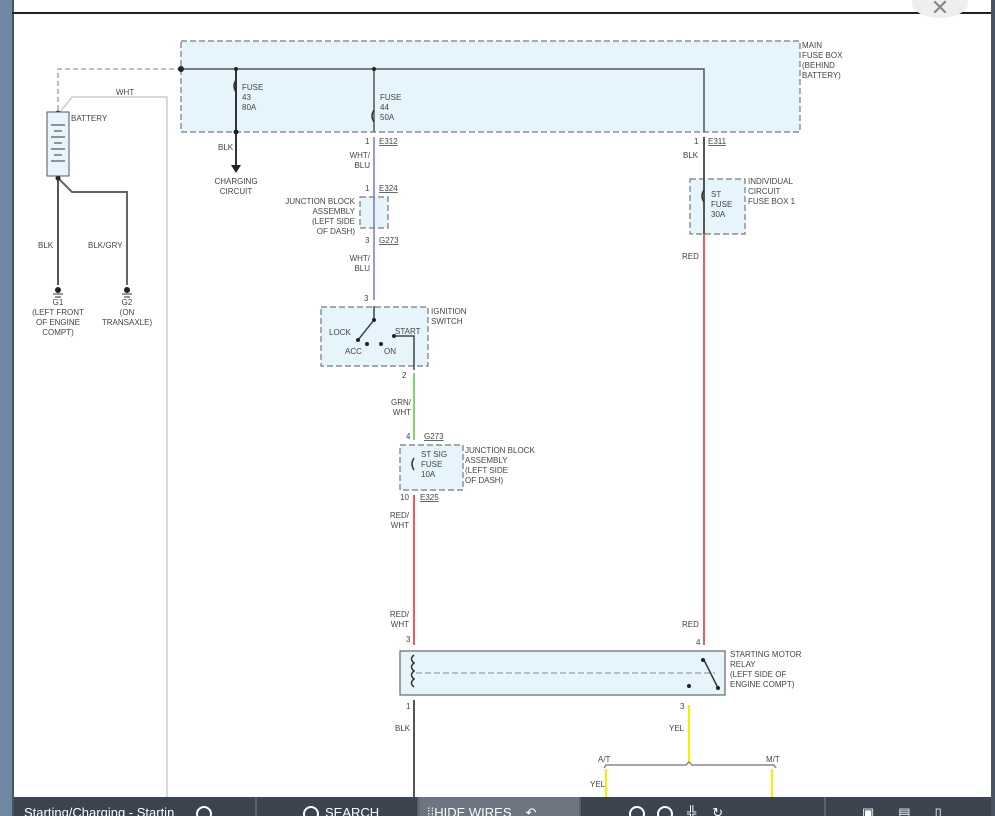 This screenshot has width=995, height=816. What do you see at coordinates (362, 165) in the screenshot?
I see `diagram-label: BLU` at bounding box center [362, 165].